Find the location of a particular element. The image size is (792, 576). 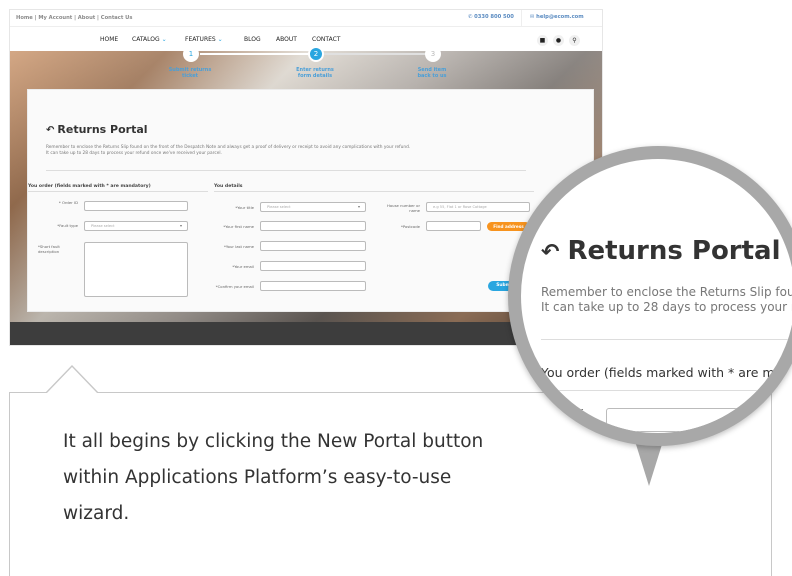

email-input is located at coordinates (313, 266).